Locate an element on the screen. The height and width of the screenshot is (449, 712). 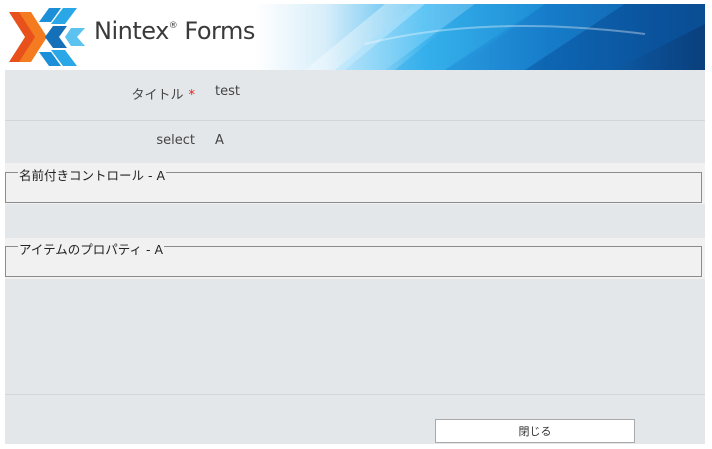
title-field-label: タイトル * is located at coordinates (163, 95).